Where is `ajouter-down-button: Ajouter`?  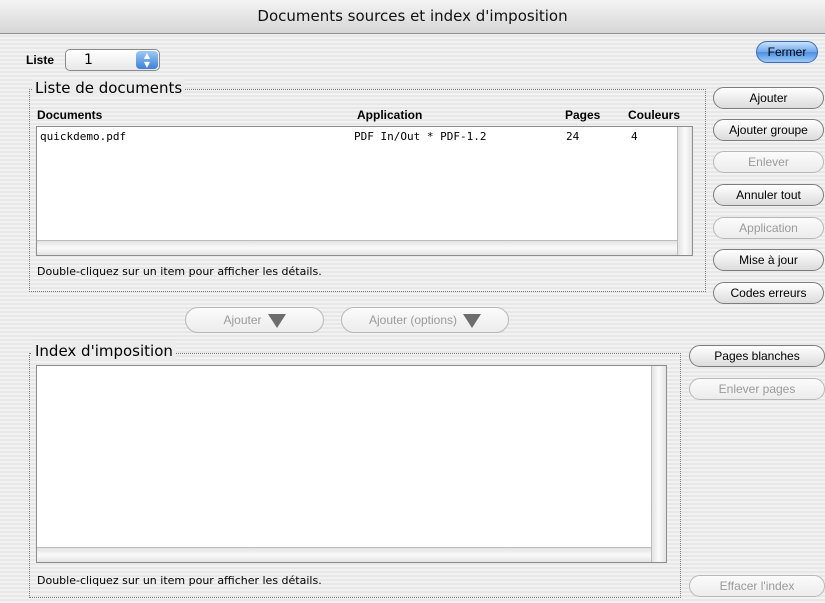 ajouter-down-button: Ajouter is located at coordinates (254, 320).